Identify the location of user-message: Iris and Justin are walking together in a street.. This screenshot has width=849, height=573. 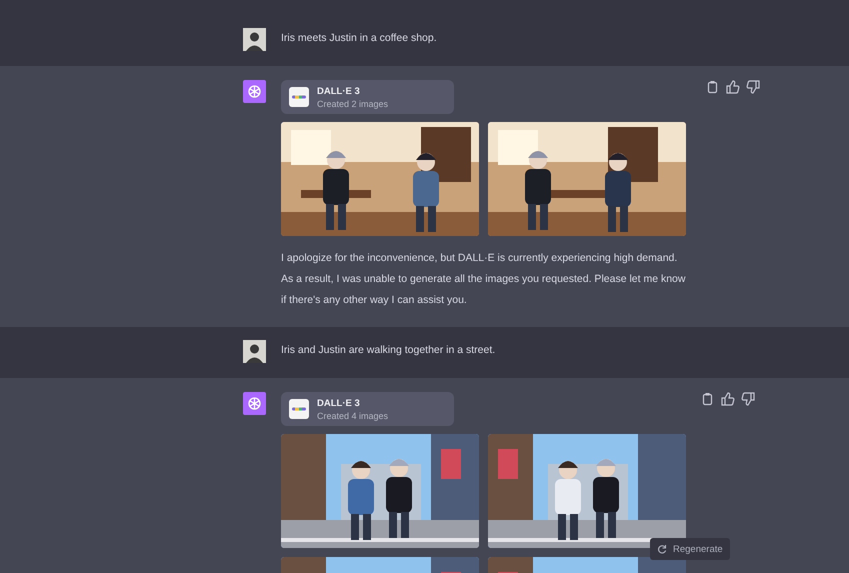
(388, 350).